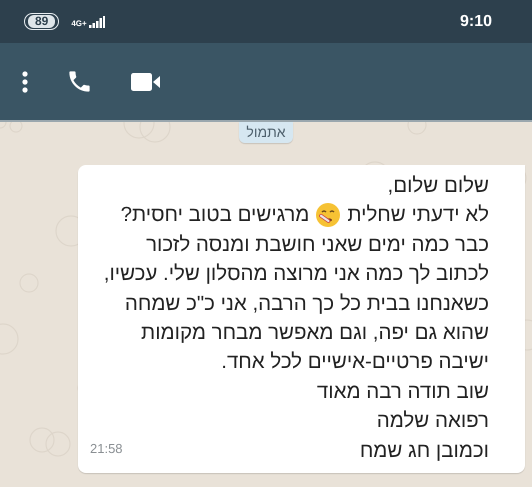 Image resolution: width=532 pixels, height=487 pixels. What do you see at coordinates (418, 215) in the screenshot?
I see `message-line: לא ידעתי שחלית` at bounding box center [418, 215].